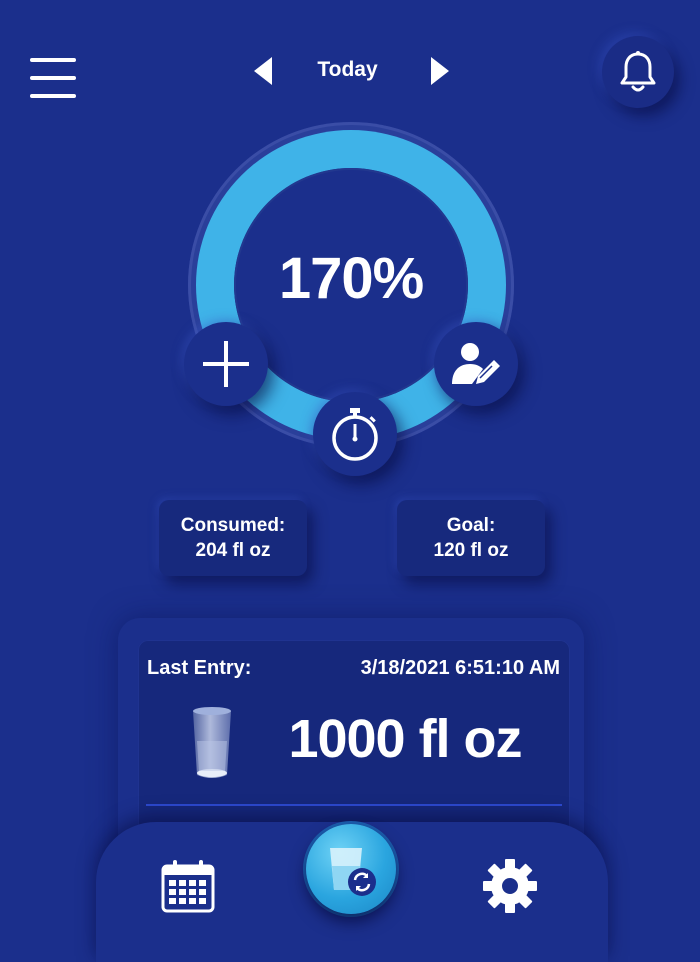 This screenshot has height=962, width=700. Describe the element at coordinates (347, 69) in the screenshot. I see `day-title: Today` at that location.